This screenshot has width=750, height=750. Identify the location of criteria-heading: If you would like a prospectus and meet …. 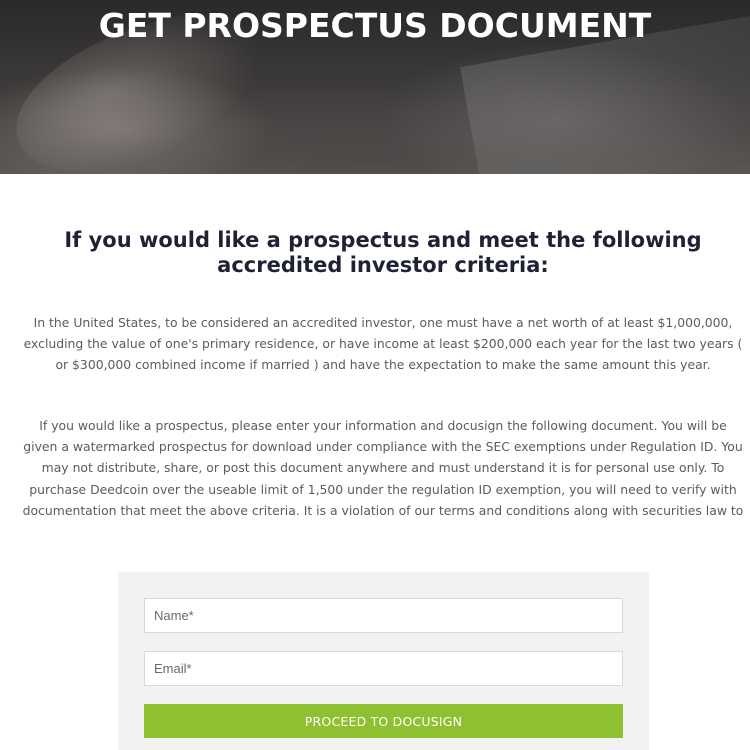
(383, 252).